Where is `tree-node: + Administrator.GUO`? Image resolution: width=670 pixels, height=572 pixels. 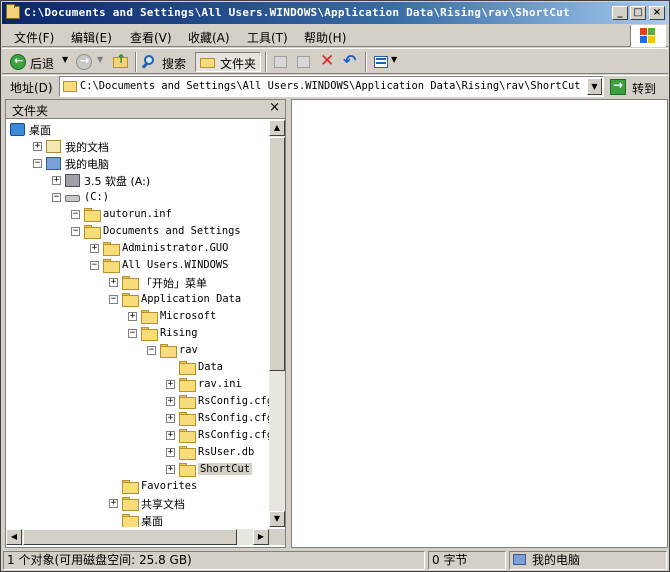 tree-node: + Administrator.GUO is located at coordinates (137, 248).